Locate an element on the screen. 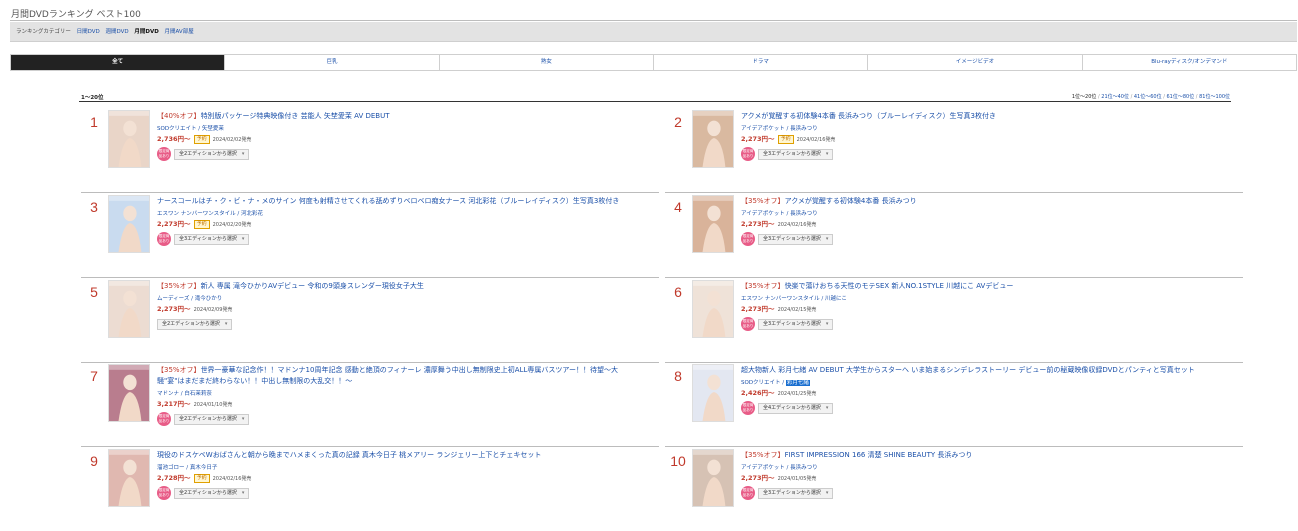 The image size is (1298, 531). category-link-av-room: 月間AV部屋 is located at coordinates (179, 32).